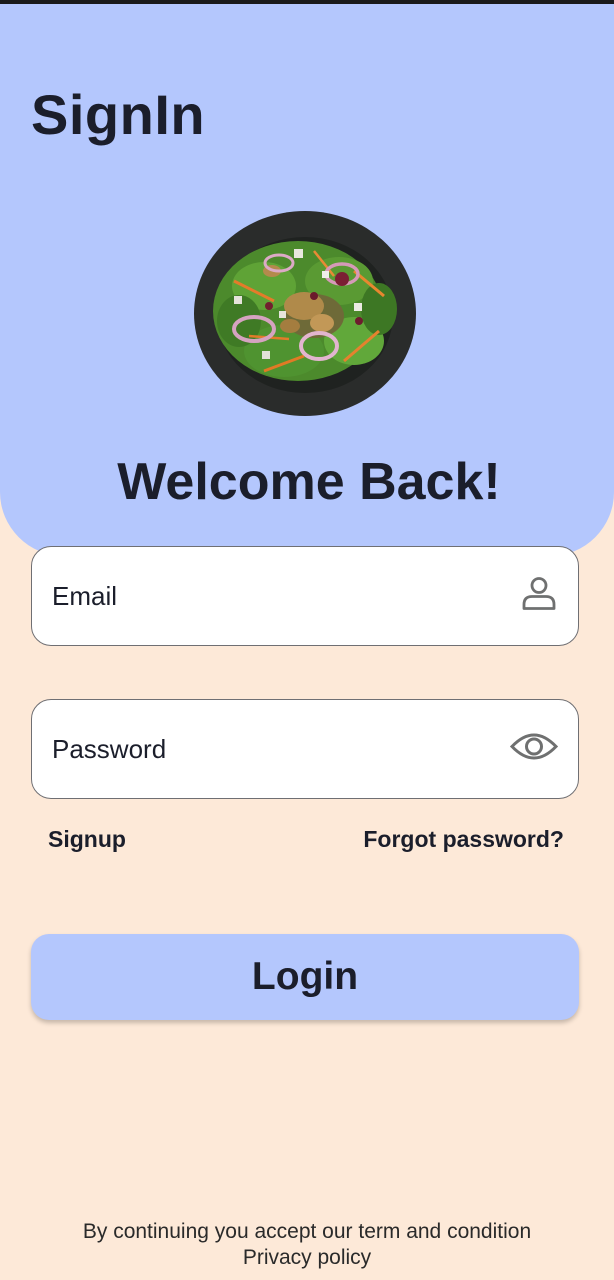 Image resolution: width=614 pixels, height=1280 pixels. Describe the element at coordinates (309, 482) in the screenshot. I see `welcome-heading: Welcome Back!` at that location.